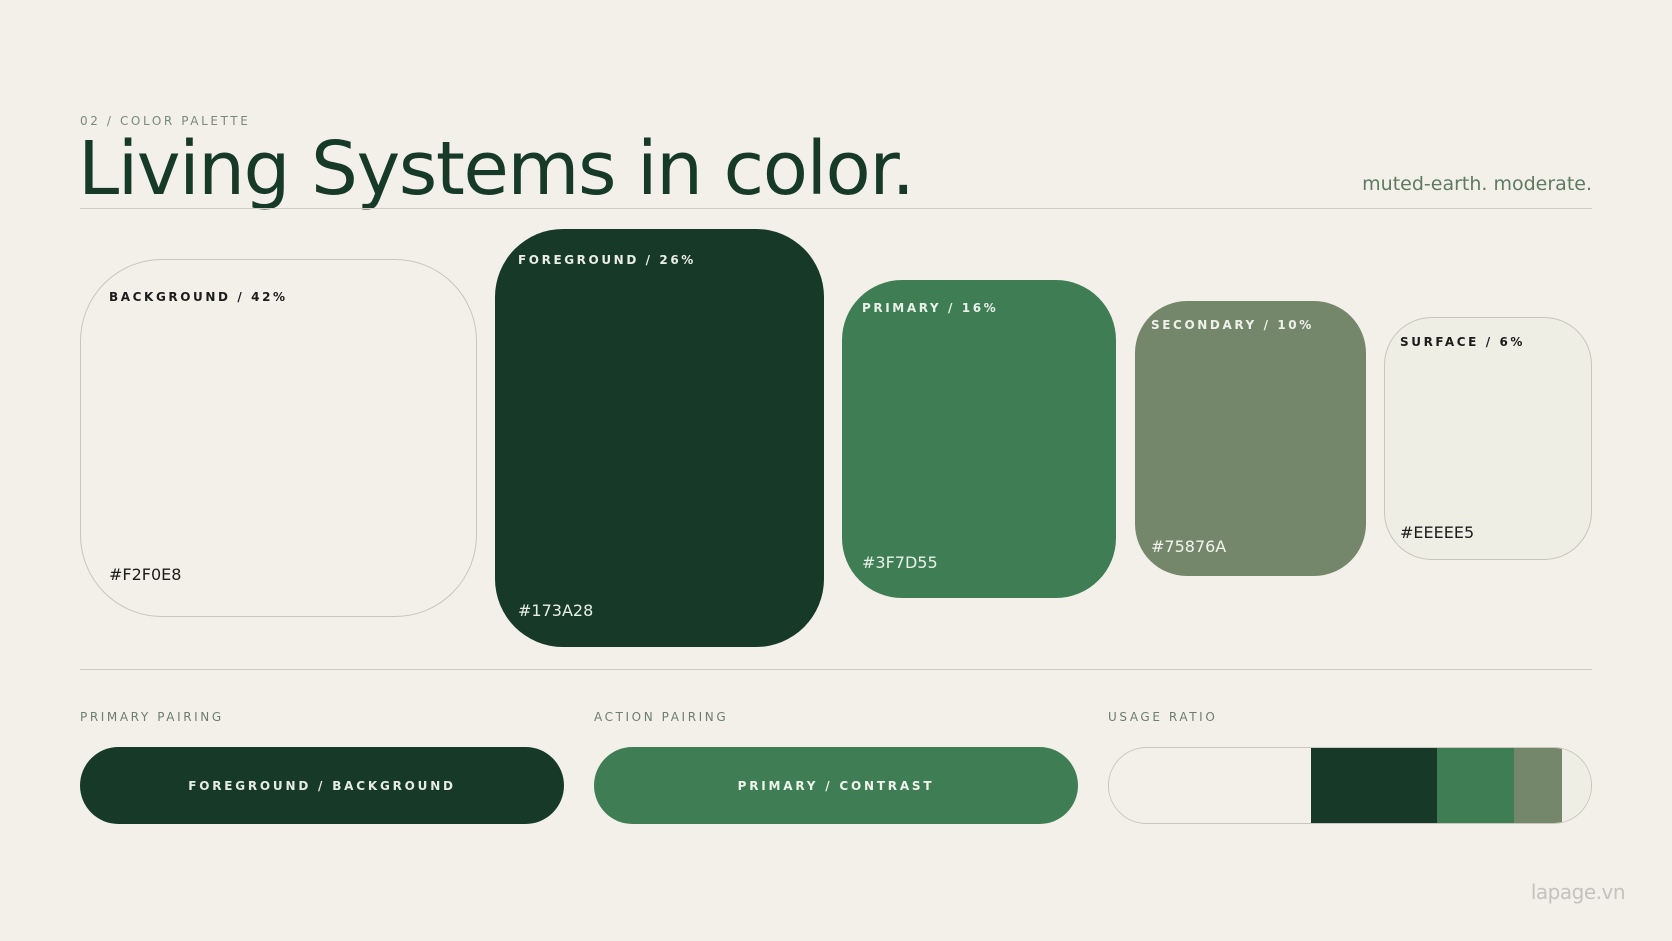 This screenshot has height=941, width=1672. Describe the element at coordinates (979, 439) in the screenshot. I see `swatch-primary: PRIMARY / 16% #3F7D55` at that location.